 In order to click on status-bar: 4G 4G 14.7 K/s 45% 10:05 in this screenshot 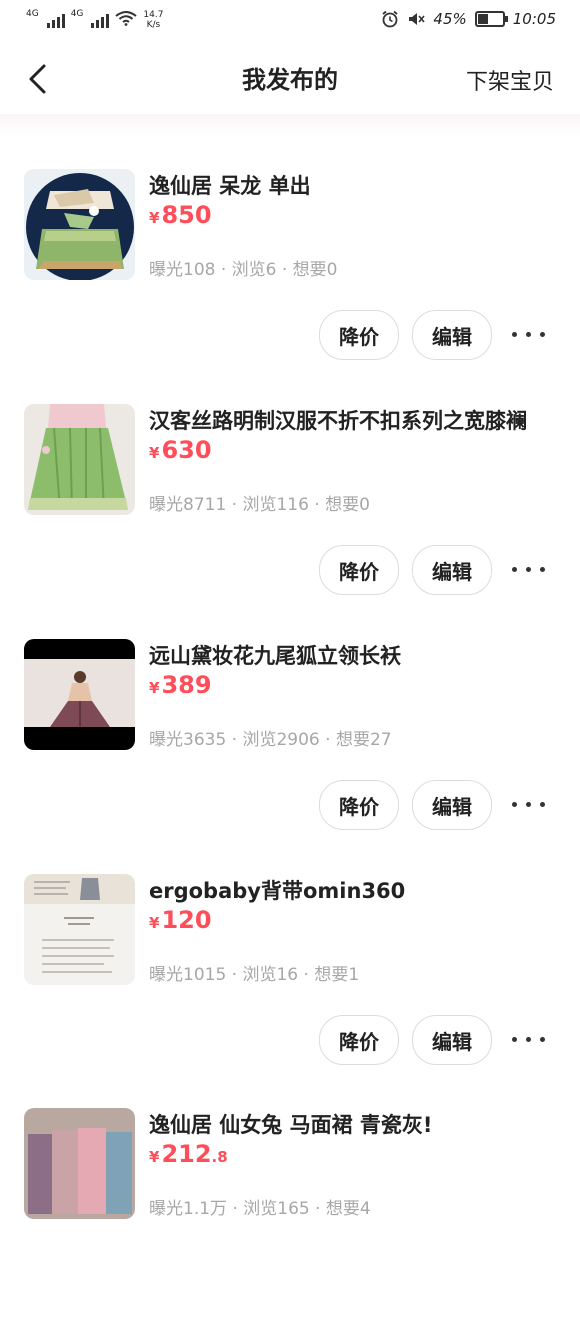, I will do `click(290, 22)`.